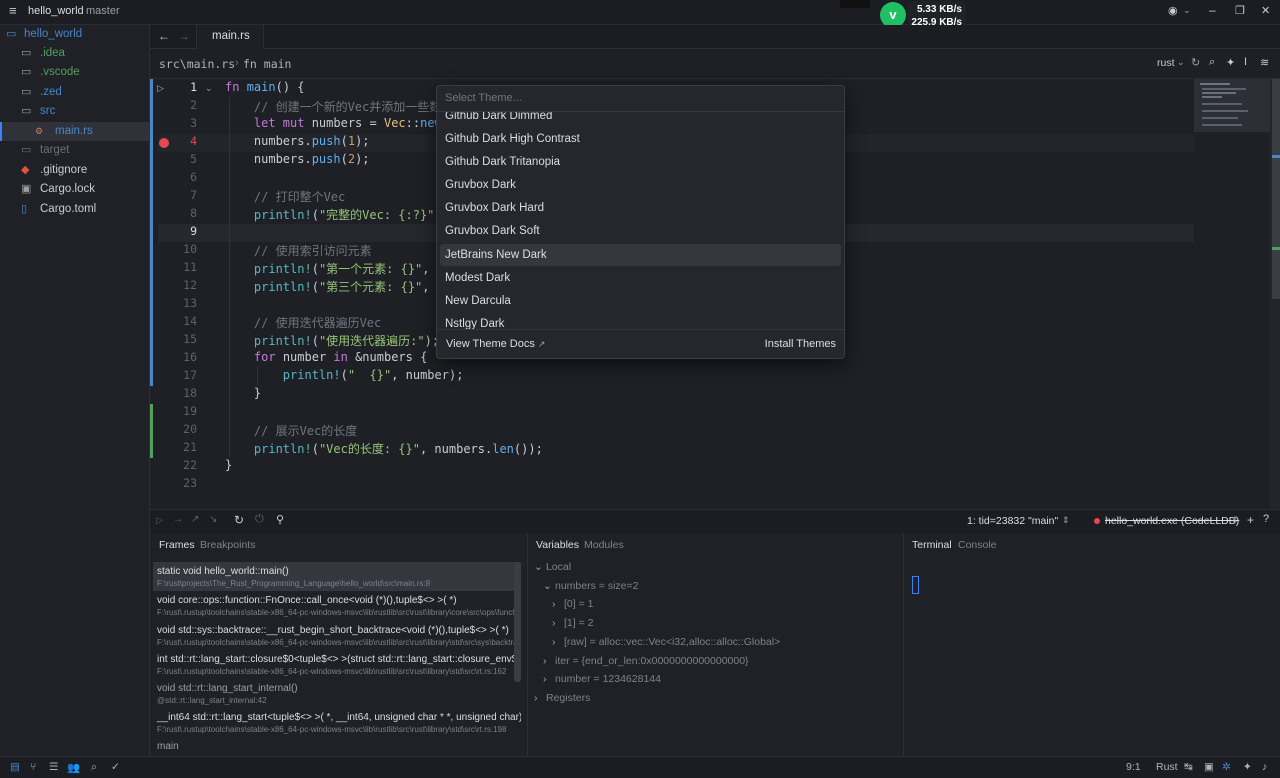 The height and width of the screenshot is (778, 1280). Describe the element at coordinates (1265, 10) in the screenshot. I see `close-icon: ✕` at that location.